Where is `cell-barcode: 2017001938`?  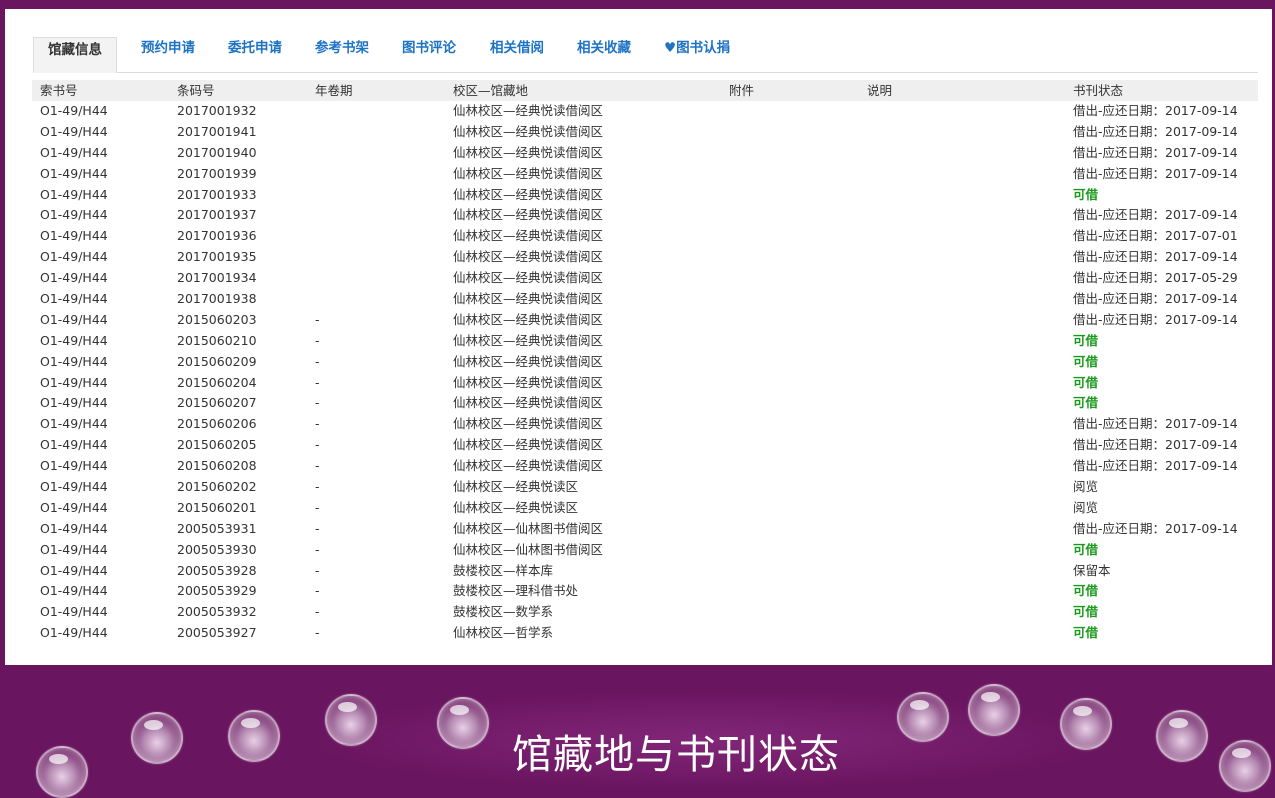 cell-barcode: 2017001938 is located at coordinates (217, 299).